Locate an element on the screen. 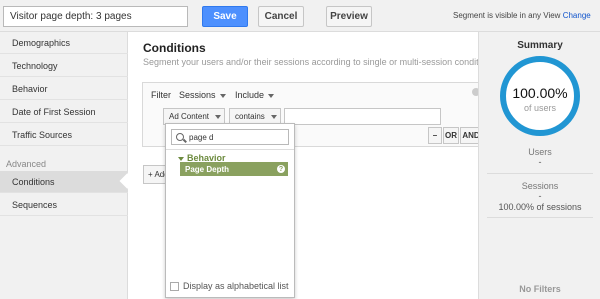  sidebar-item-sequences: Sequences is located at coordinates (64, 205).